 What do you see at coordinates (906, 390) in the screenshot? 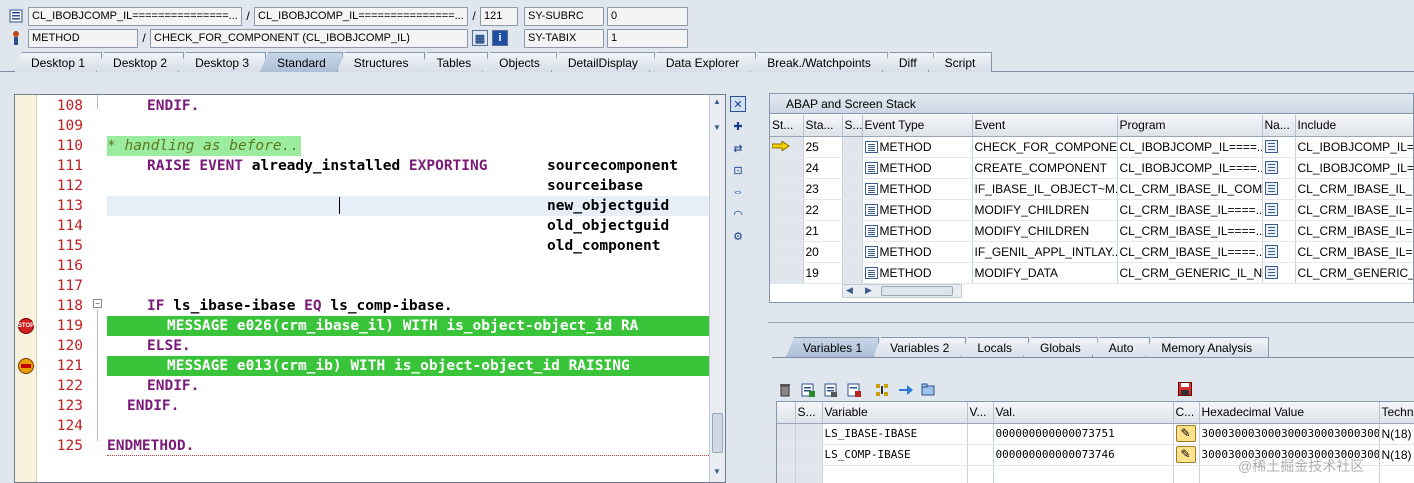
I see `transfer-icon` at bounding box center [906, 390].